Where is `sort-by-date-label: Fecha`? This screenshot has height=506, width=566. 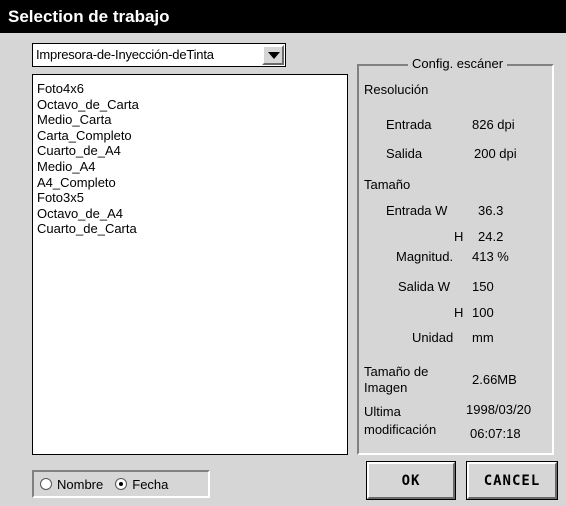 sort-by-date-label: Fecha is located at coordinates (150, 484).